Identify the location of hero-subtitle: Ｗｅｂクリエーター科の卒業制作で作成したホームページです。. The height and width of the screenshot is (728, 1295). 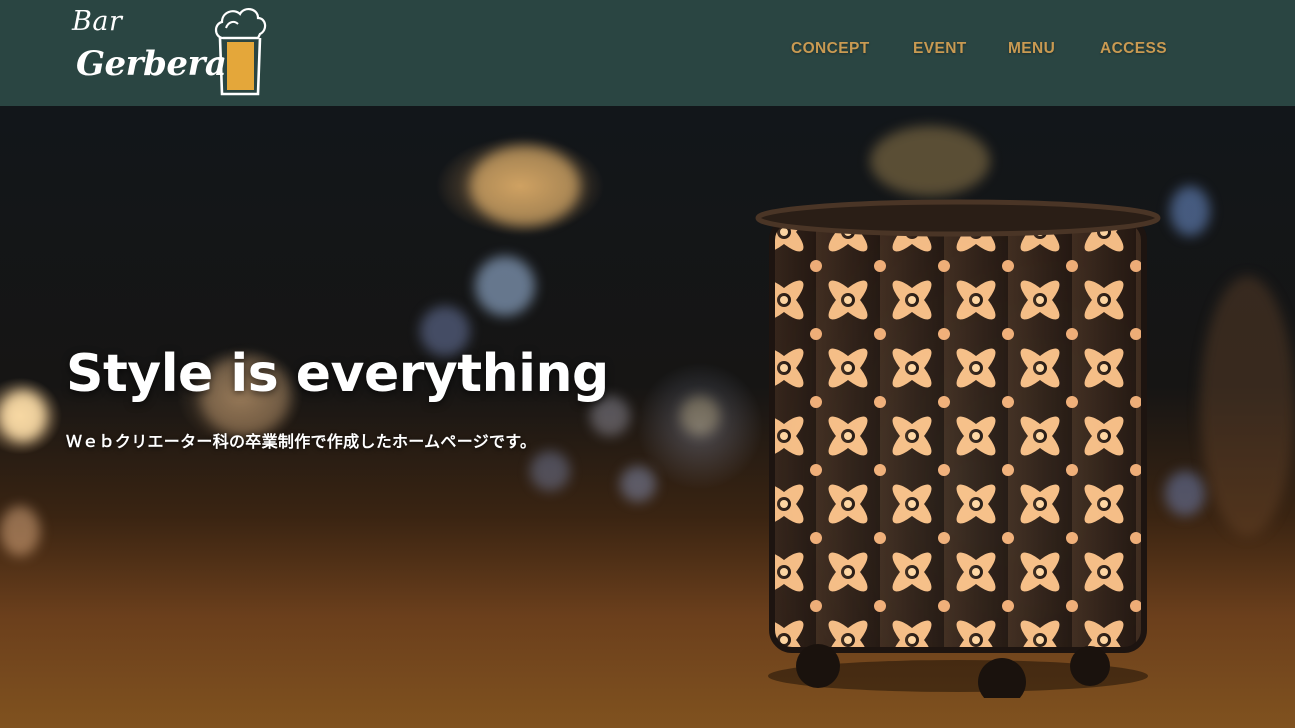
(301, 441).